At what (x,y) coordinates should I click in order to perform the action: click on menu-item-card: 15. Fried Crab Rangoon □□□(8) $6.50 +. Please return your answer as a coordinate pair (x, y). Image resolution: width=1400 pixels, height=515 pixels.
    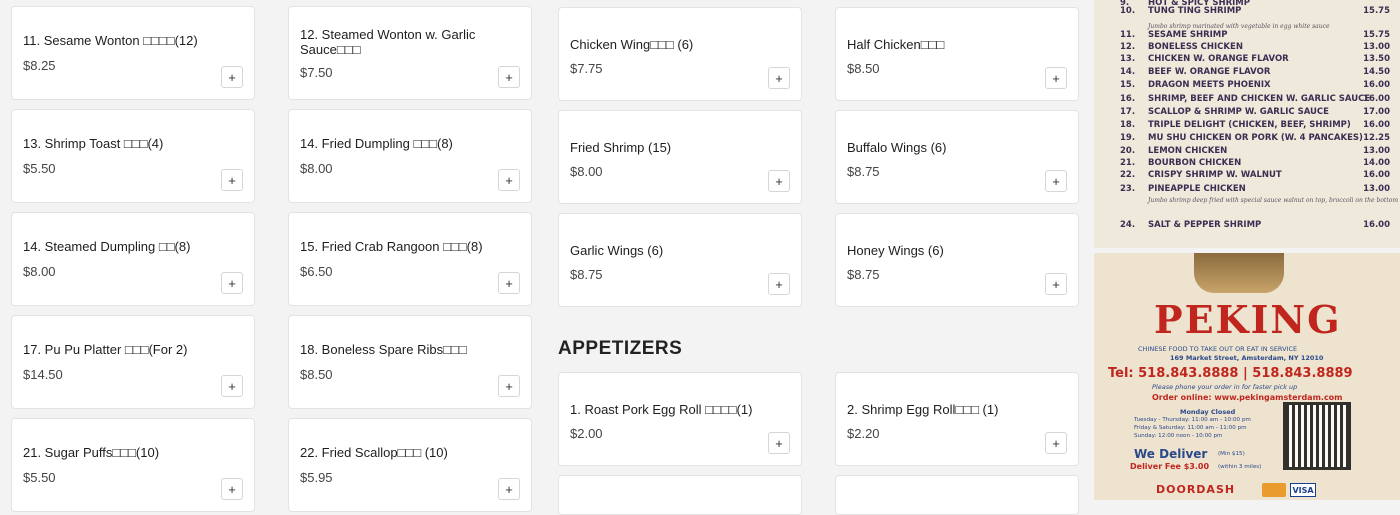
    Looking at the image, I should click on (410, 259).